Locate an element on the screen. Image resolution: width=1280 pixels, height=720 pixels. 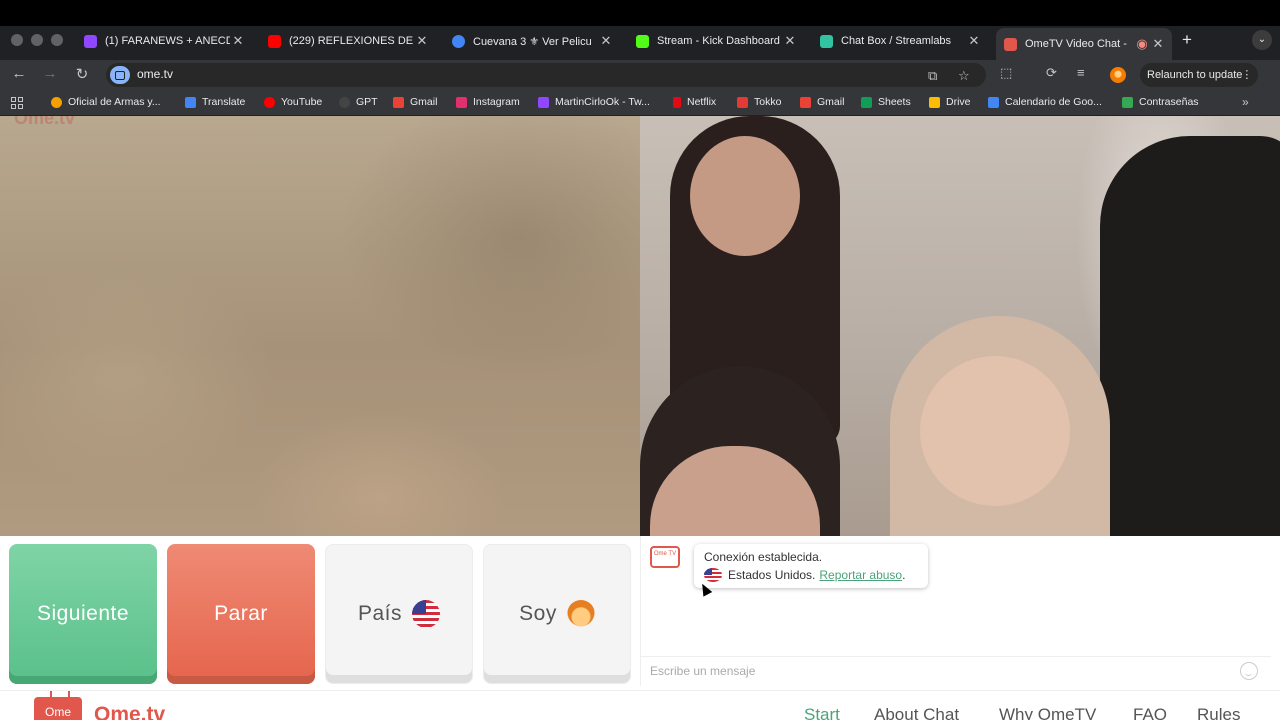
bookmark-label: Gmail is located at coordinates (424, 102).